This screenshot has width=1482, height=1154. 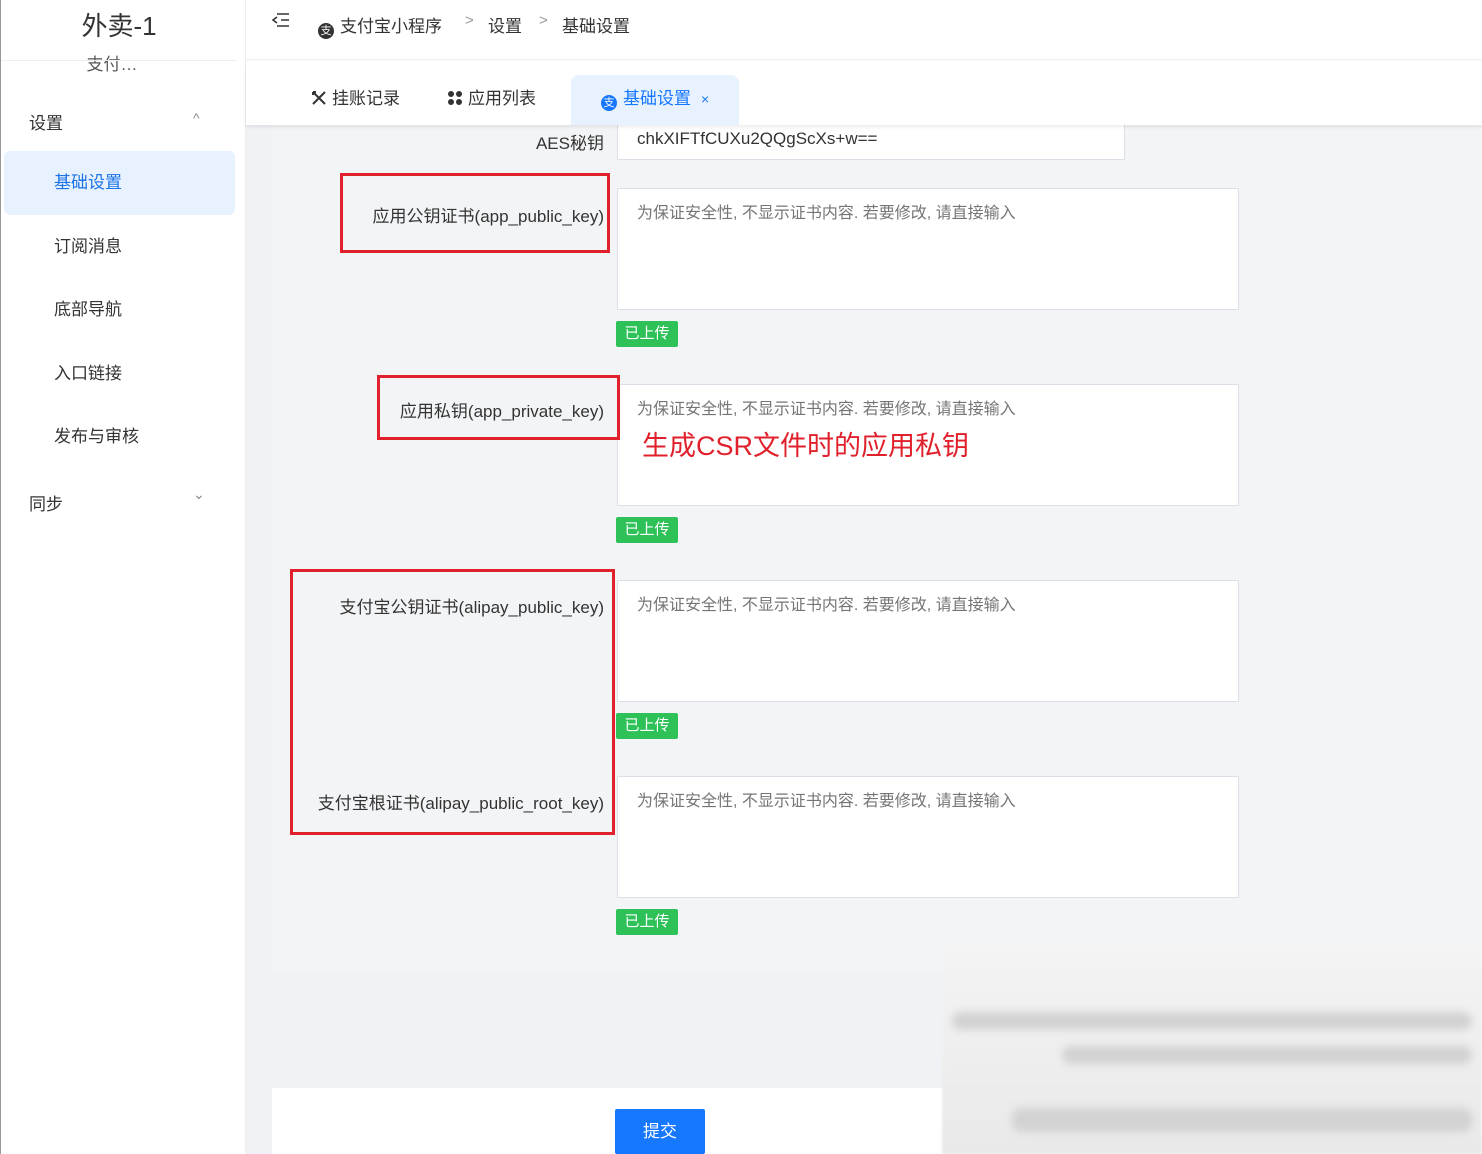 What do you see at coordinates (864, 30) in the screenshot?
I see `top-bar: 支支付宝小程序 > 设置 > 基础设置` at bounding box center [864, 30].